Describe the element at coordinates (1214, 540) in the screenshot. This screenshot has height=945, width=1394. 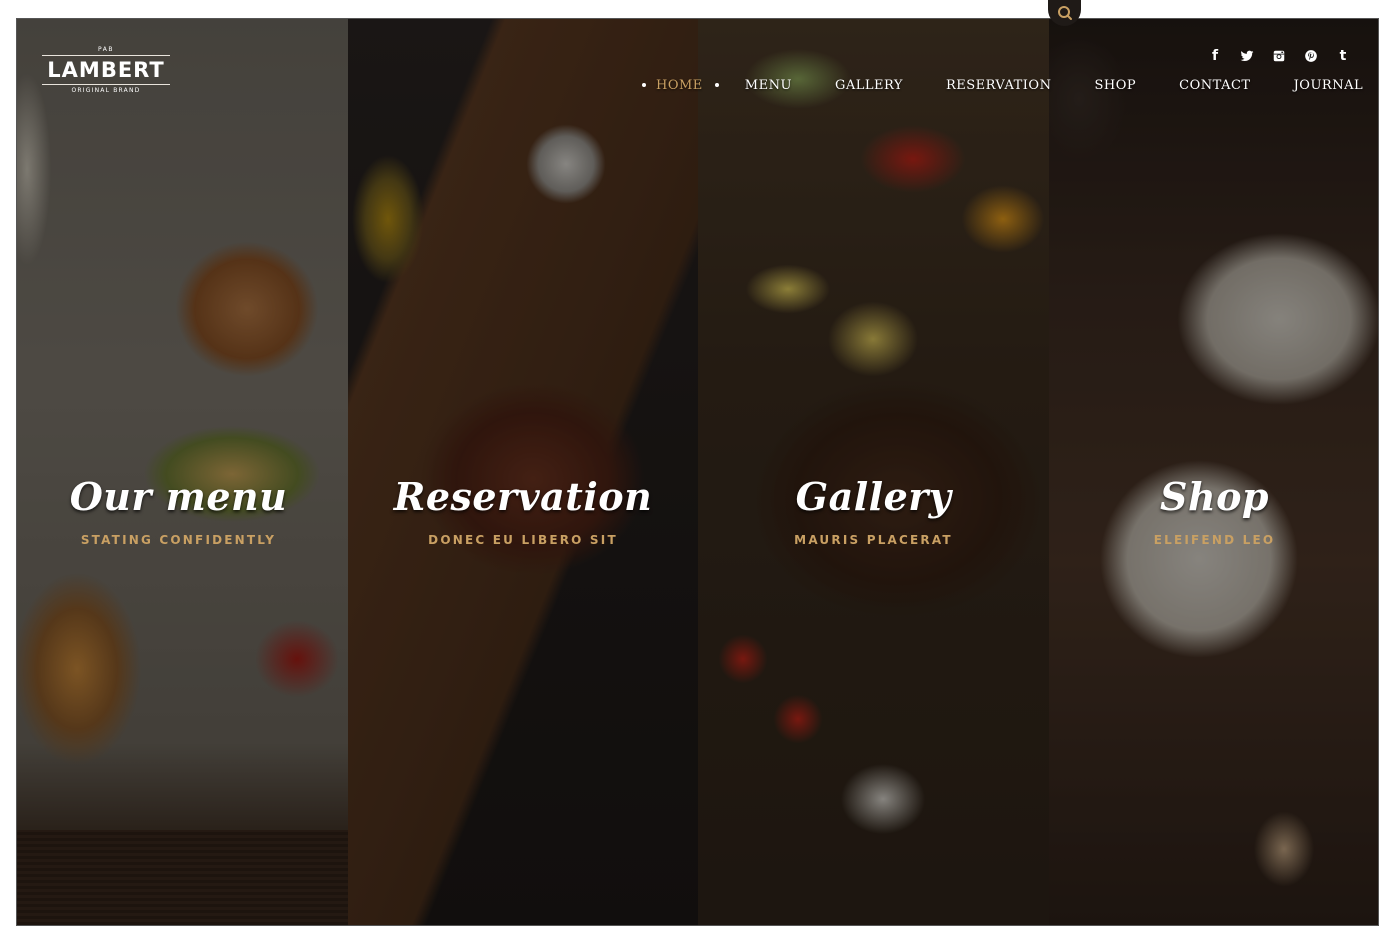
I see `panel-subtitle: ELEIFEND LEO` at that location.